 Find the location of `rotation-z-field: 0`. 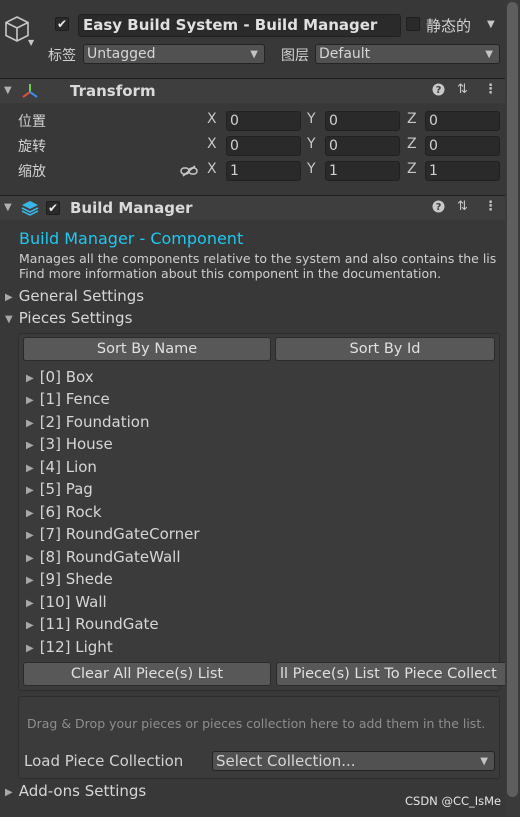

rotation-z-field: 0 is located at coordinates (462, 146).